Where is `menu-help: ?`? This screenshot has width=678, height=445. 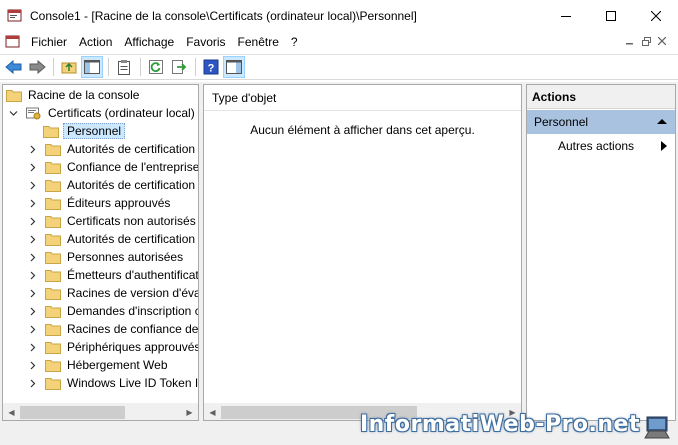
menu-help: ? is located at coordinates (294, 42).